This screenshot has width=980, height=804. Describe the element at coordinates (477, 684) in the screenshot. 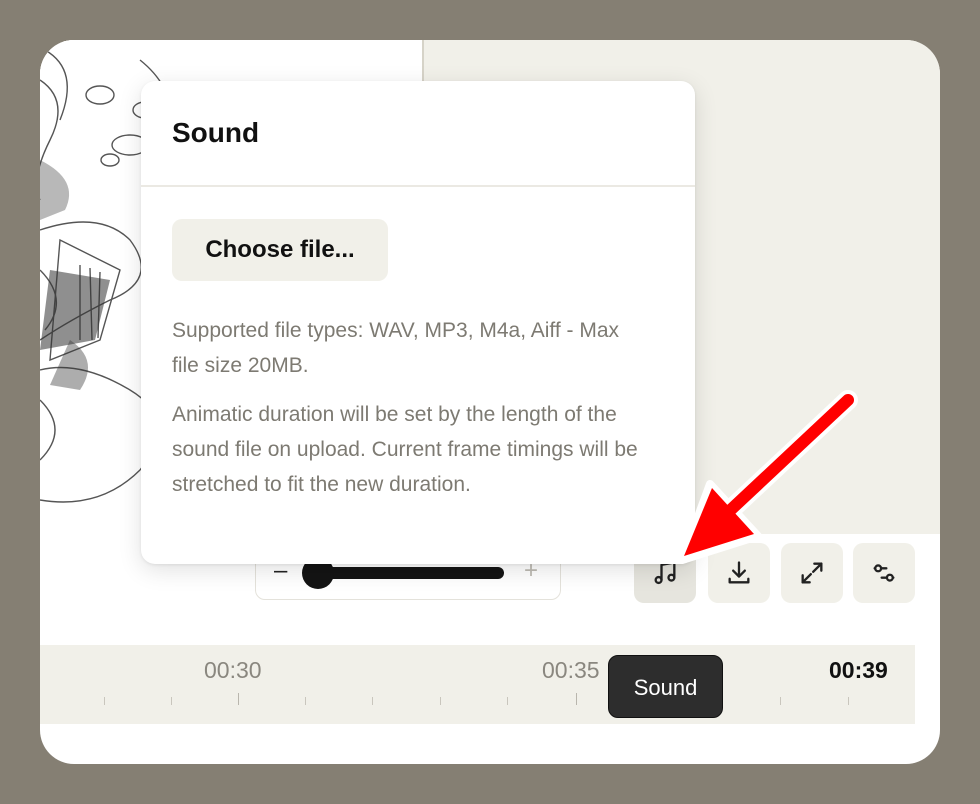

I see `timeline: 00:30 00:35 00:39` at that location.